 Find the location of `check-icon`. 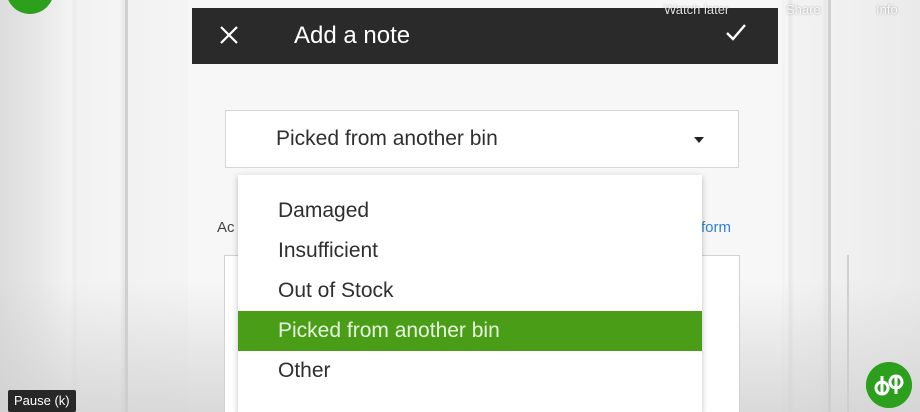

check-icon is located at coordinates (736, 32).